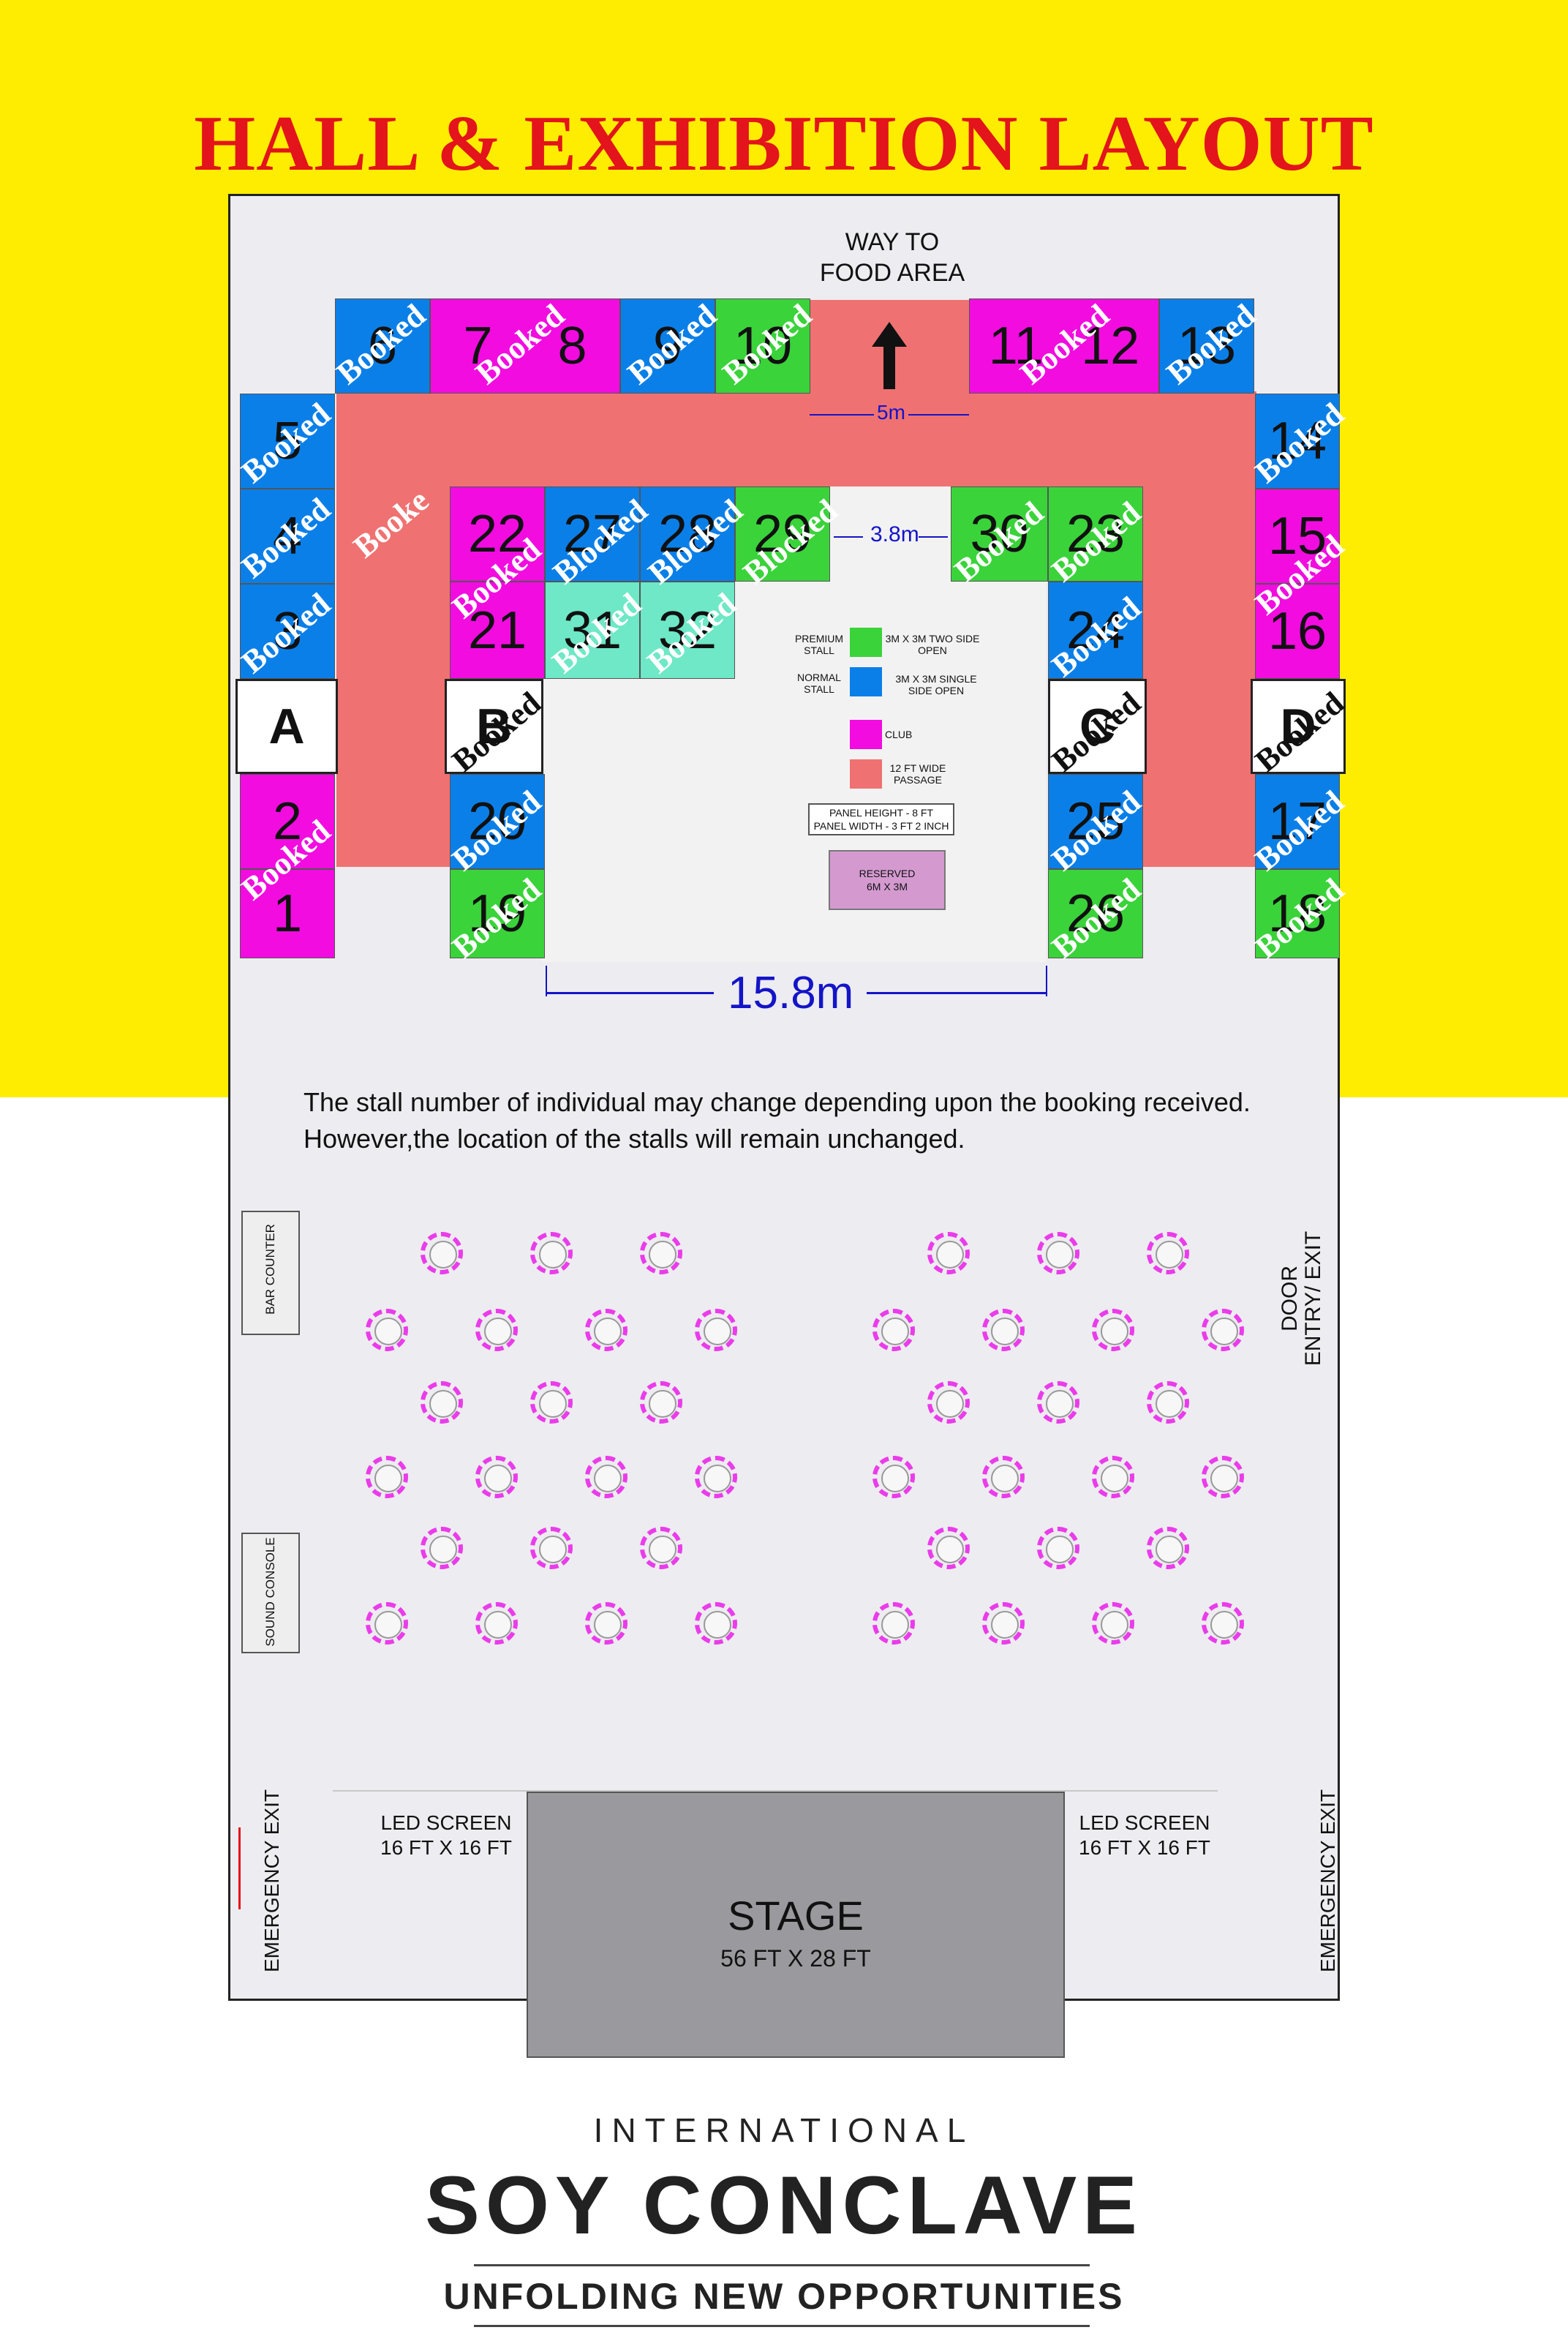 The width and height of the screenshot is (1568, 2330). What do you see at coordinates (782, 2265) in the screenshot?
I see `logo-divider` at bounding box center [782, 2265].